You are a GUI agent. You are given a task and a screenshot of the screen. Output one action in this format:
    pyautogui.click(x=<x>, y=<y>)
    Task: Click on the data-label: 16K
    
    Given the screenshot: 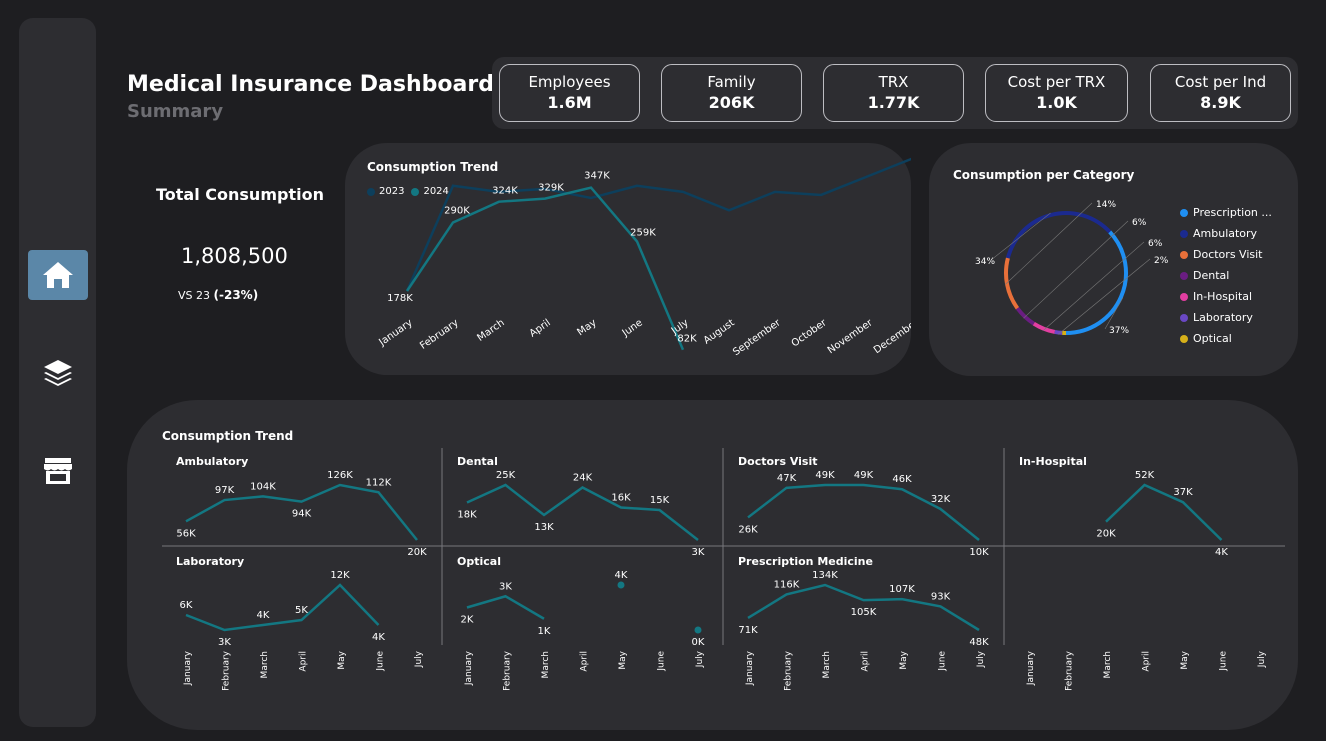 What is the action you would take?
    pyautogui.click(x=621, y=498)
    